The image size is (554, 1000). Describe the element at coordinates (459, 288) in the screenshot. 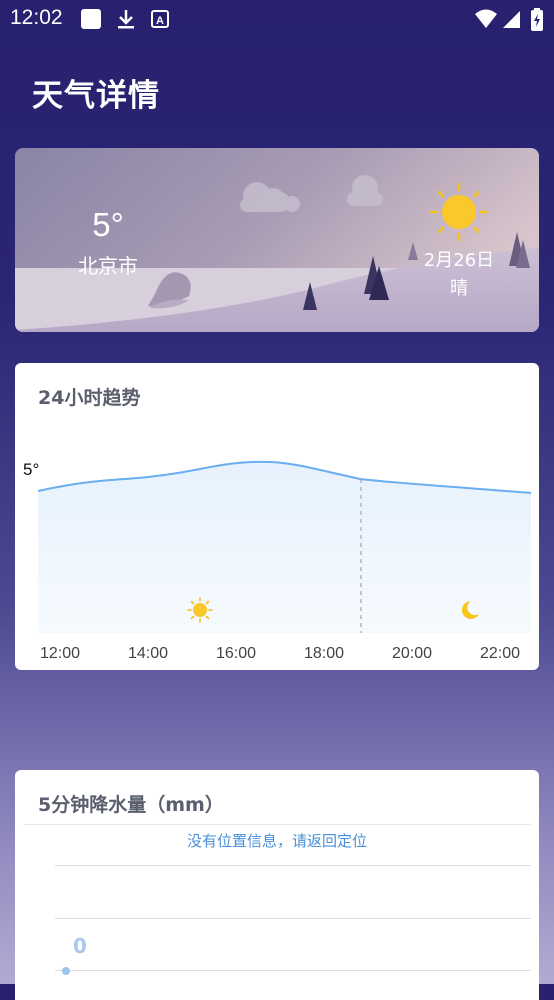

I see `weather-condition: 晴` at that location.